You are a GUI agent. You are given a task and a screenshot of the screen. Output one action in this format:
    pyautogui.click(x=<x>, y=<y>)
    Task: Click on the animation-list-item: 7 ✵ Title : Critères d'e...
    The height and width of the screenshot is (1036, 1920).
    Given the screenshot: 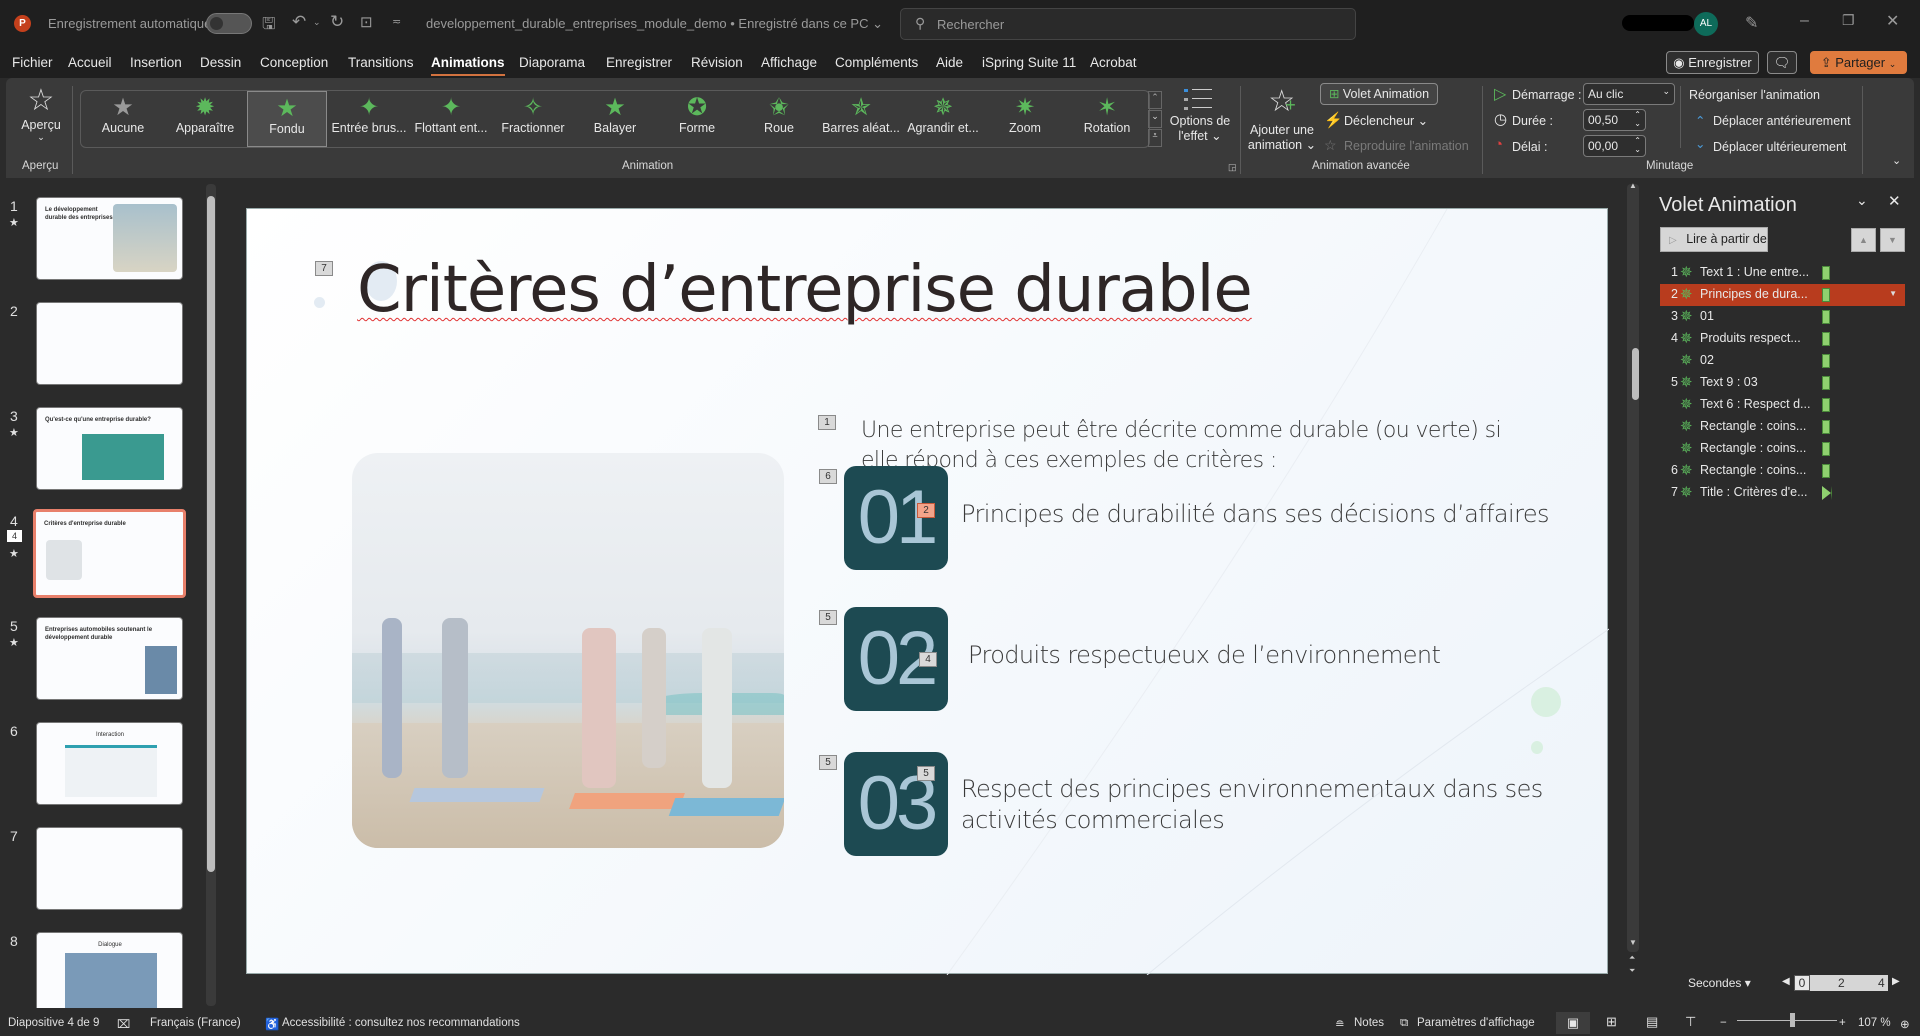 What is the action you would take?
    pyautogui.click(x=1782, y=493)
    